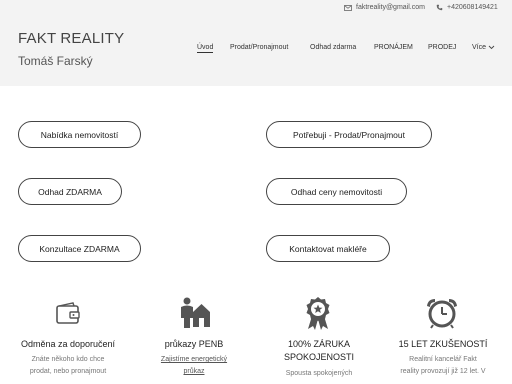 Image resolution: width=512 pixels, height=384 pixels. Describe the element at coordinates (194, 360) in the screenshot. I see `feature-penb-link-1: Zajistíme energetický` at that location.